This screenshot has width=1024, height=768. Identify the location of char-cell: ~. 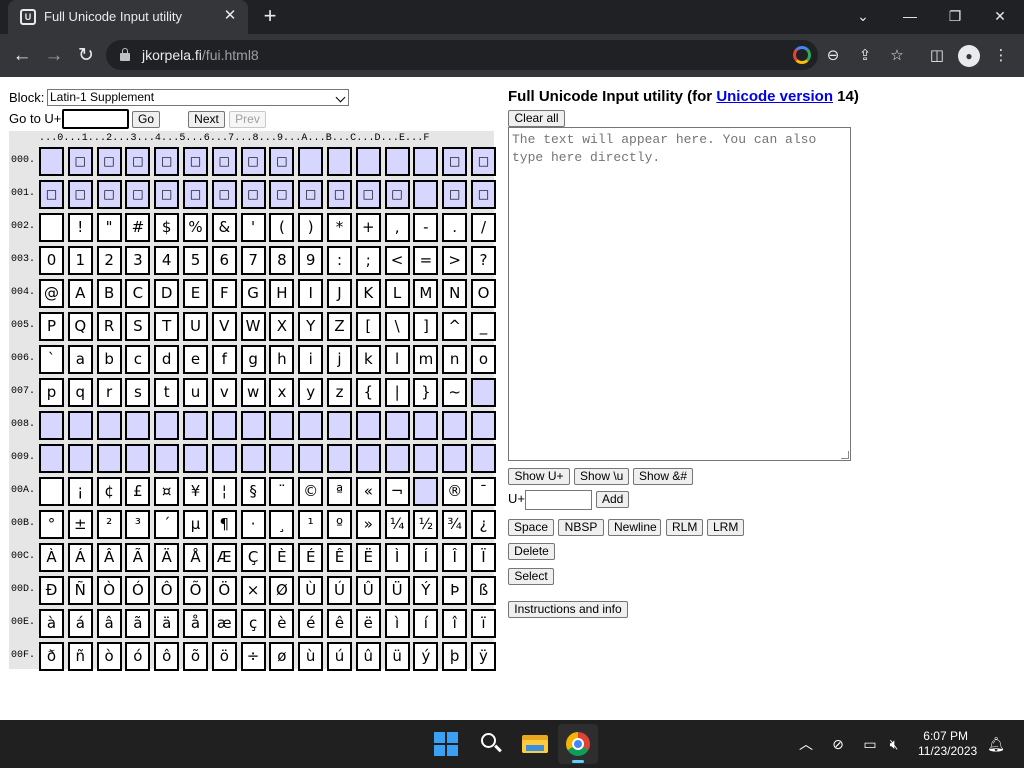
(455, 392).